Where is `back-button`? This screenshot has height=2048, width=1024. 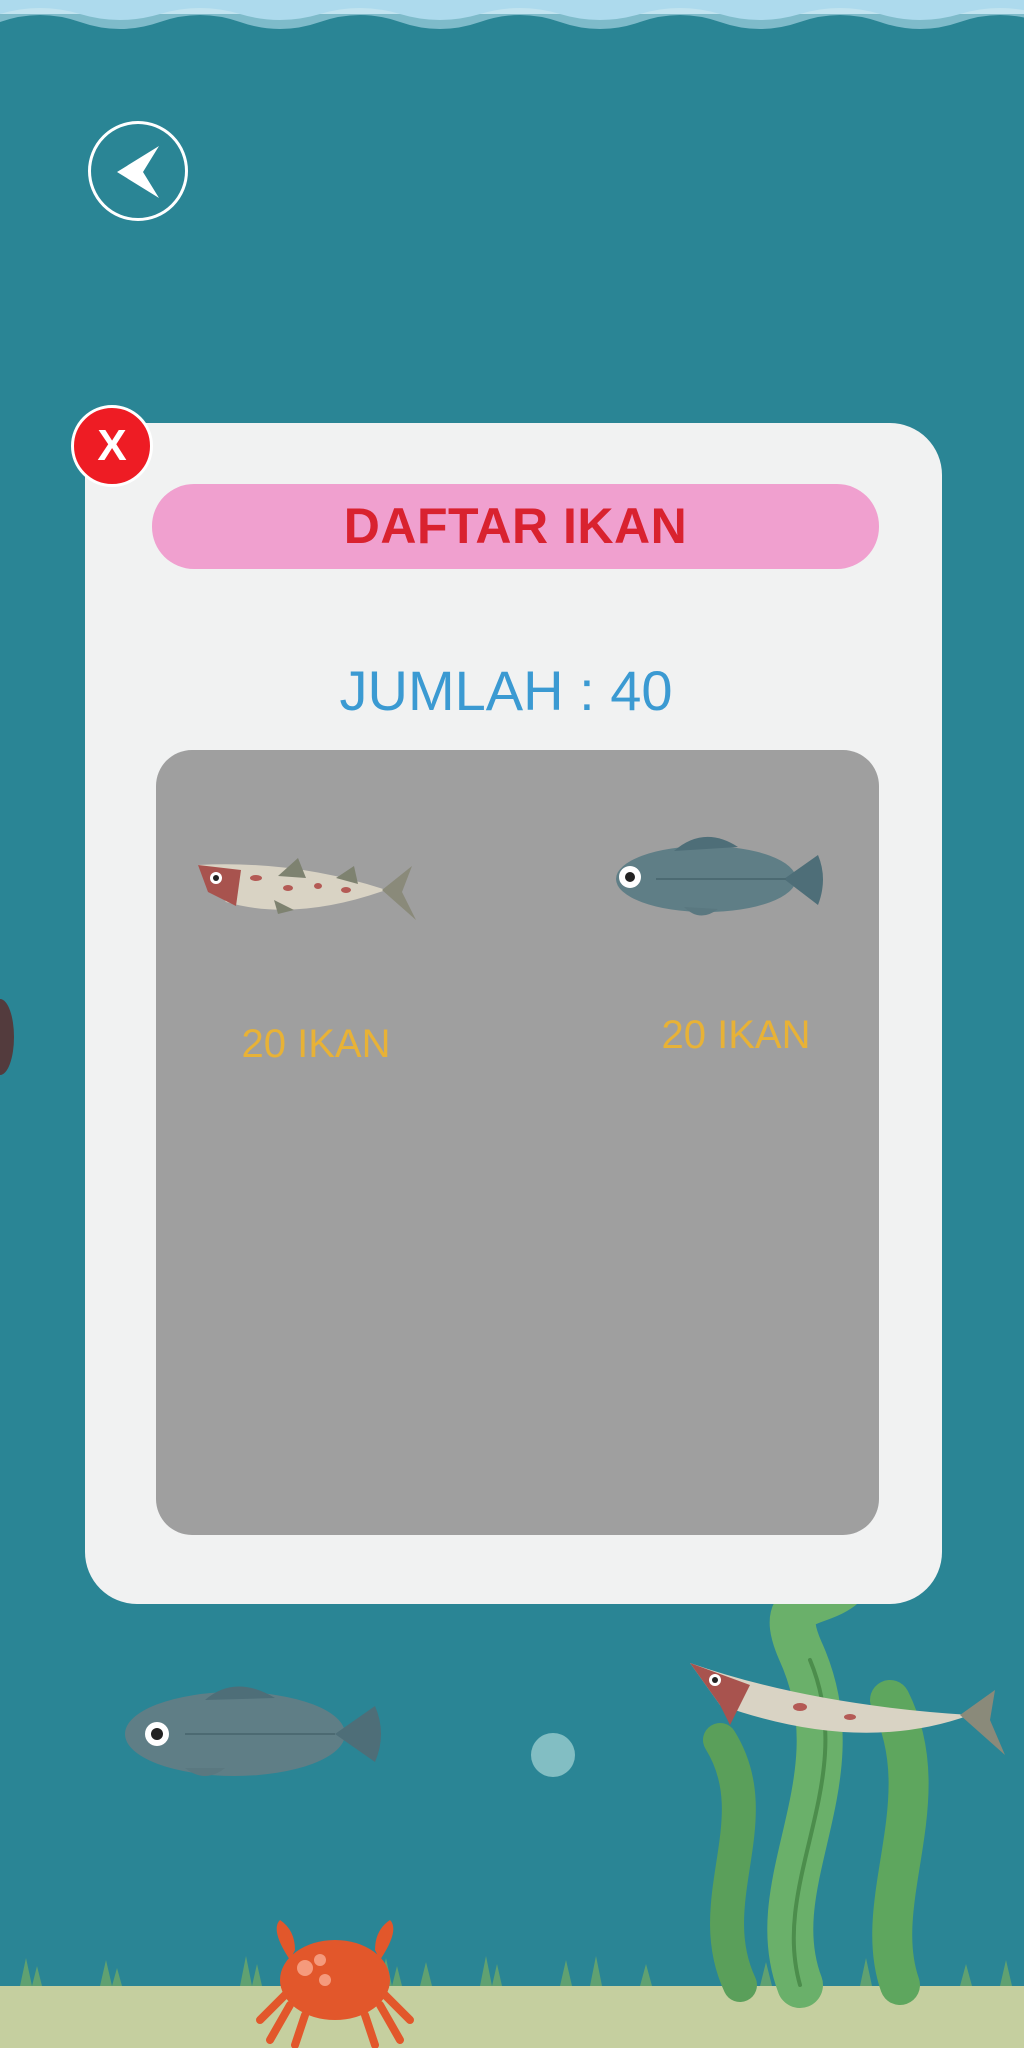 back-button is located at coordinates (138, 171).